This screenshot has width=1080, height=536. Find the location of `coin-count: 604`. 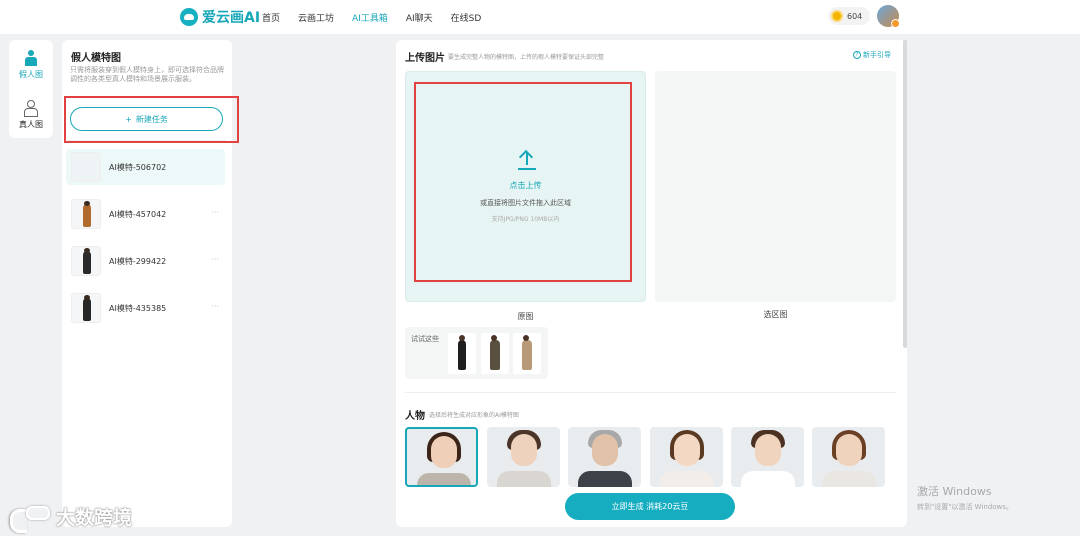

coin-count: 604 is located at coordinates (855, 16).